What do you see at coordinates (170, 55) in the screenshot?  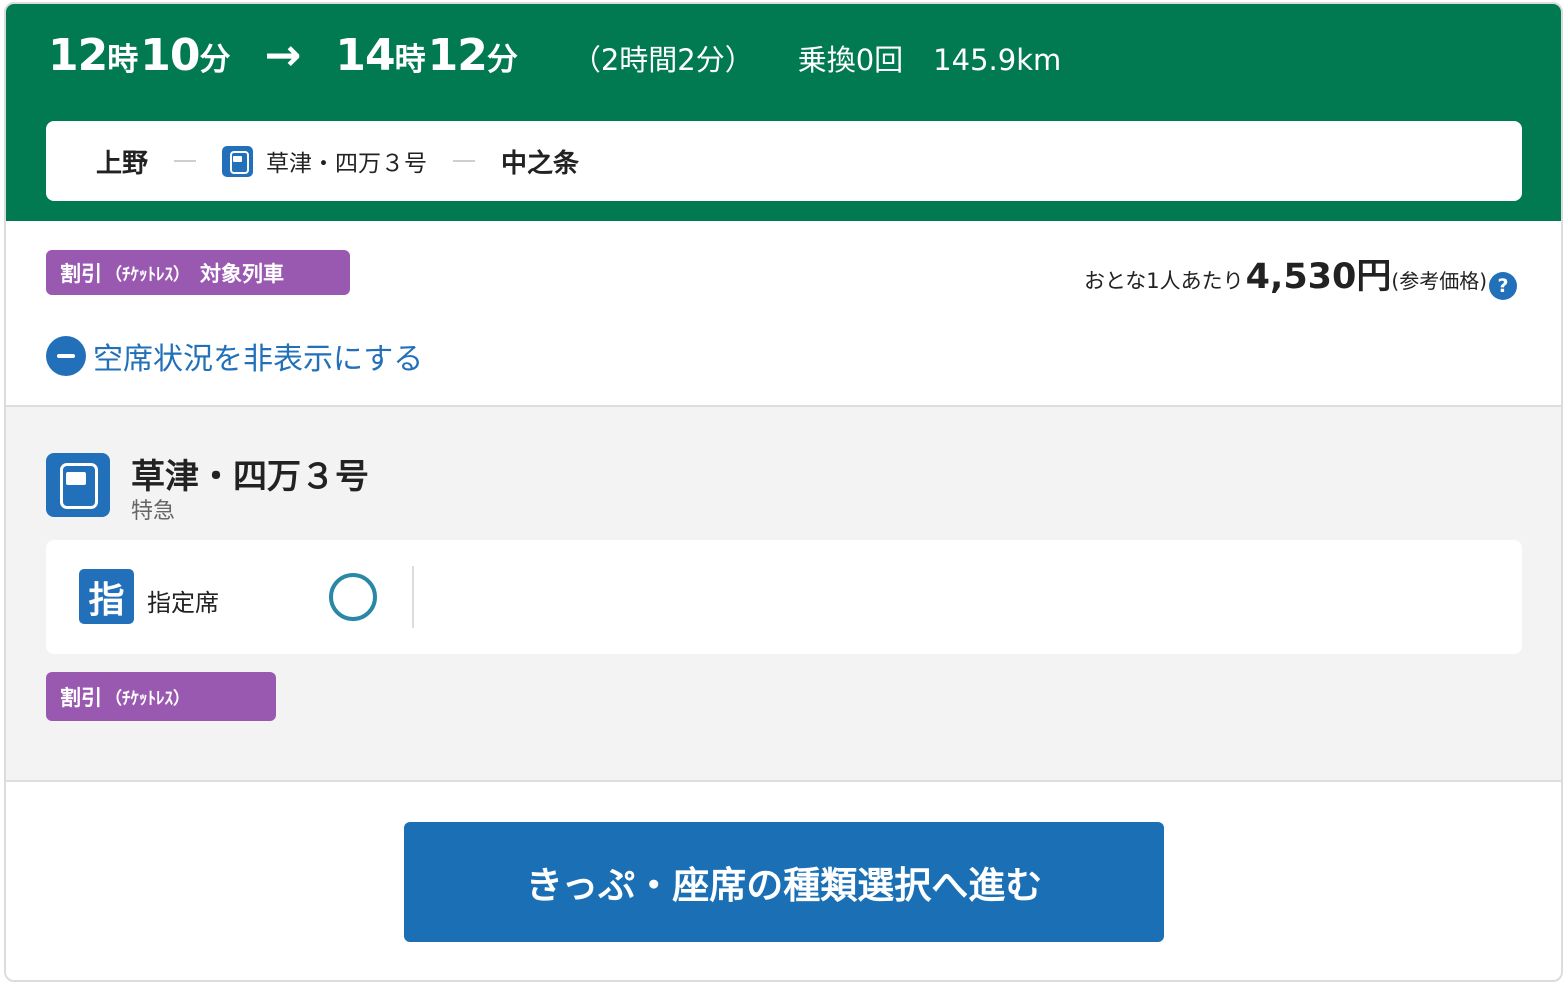 I see `depart-minute: 10` at bounding box center [170, 55].